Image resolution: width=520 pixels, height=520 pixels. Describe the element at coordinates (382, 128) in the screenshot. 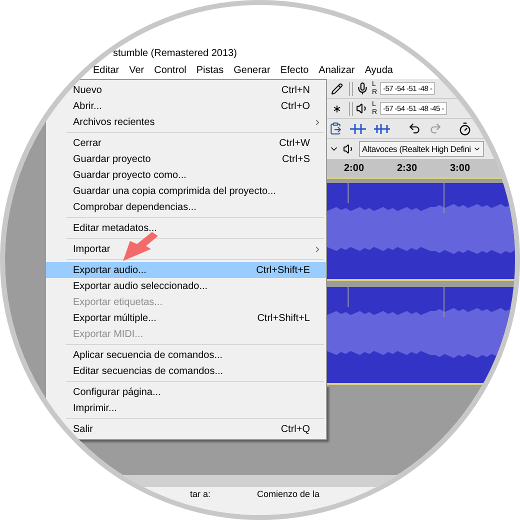

I see `silence-icon` at that location.